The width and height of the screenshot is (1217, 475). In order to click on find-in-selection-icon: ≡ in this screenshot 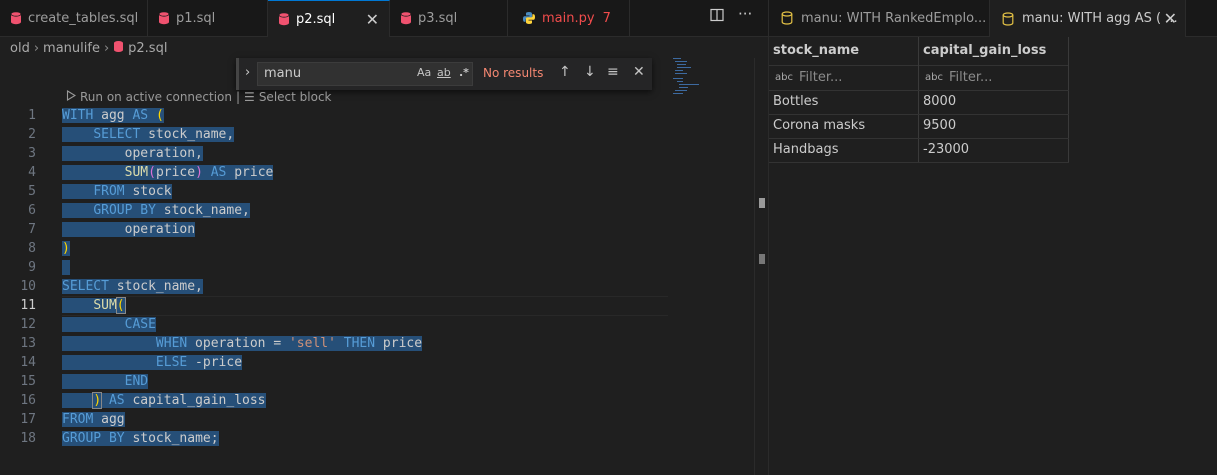, I will do `click(613, 72)`.